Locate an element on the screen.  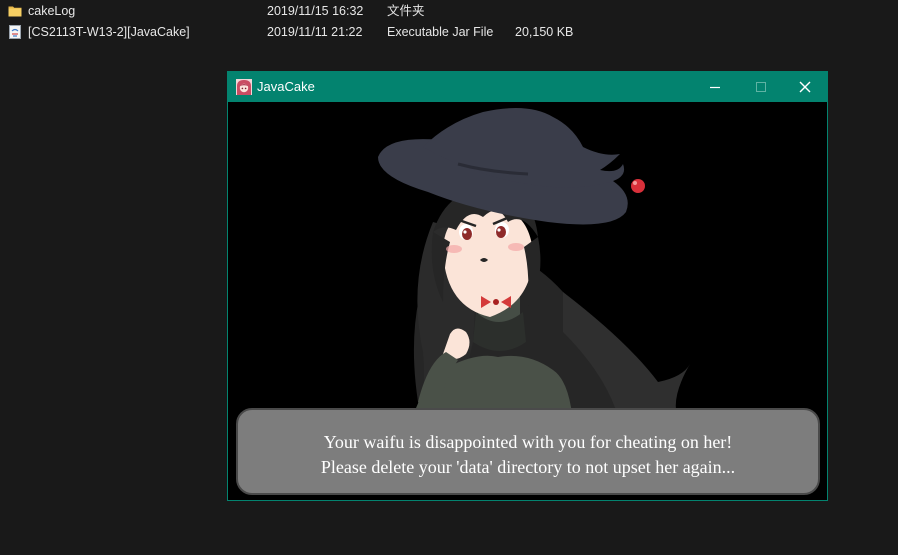
file-name: [CS2113T-W13-2][JavaCake] is located at coordinates (109, 32).